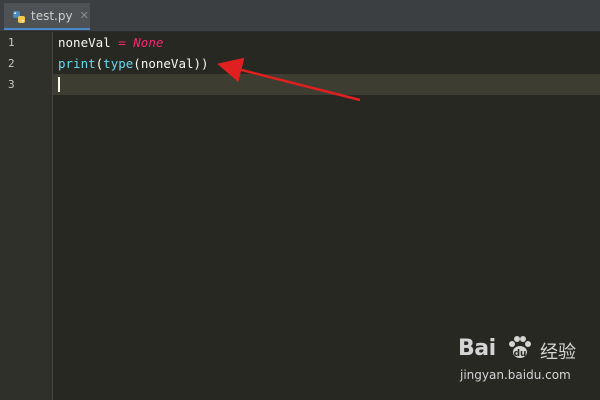 Image resolution: width=600 pixels, height=400 pixels. What do you see at coordinates (326, 63) in the screenshot?
I see `code-line-2: print(type(noneVal))` at bounding box center [326, 63].